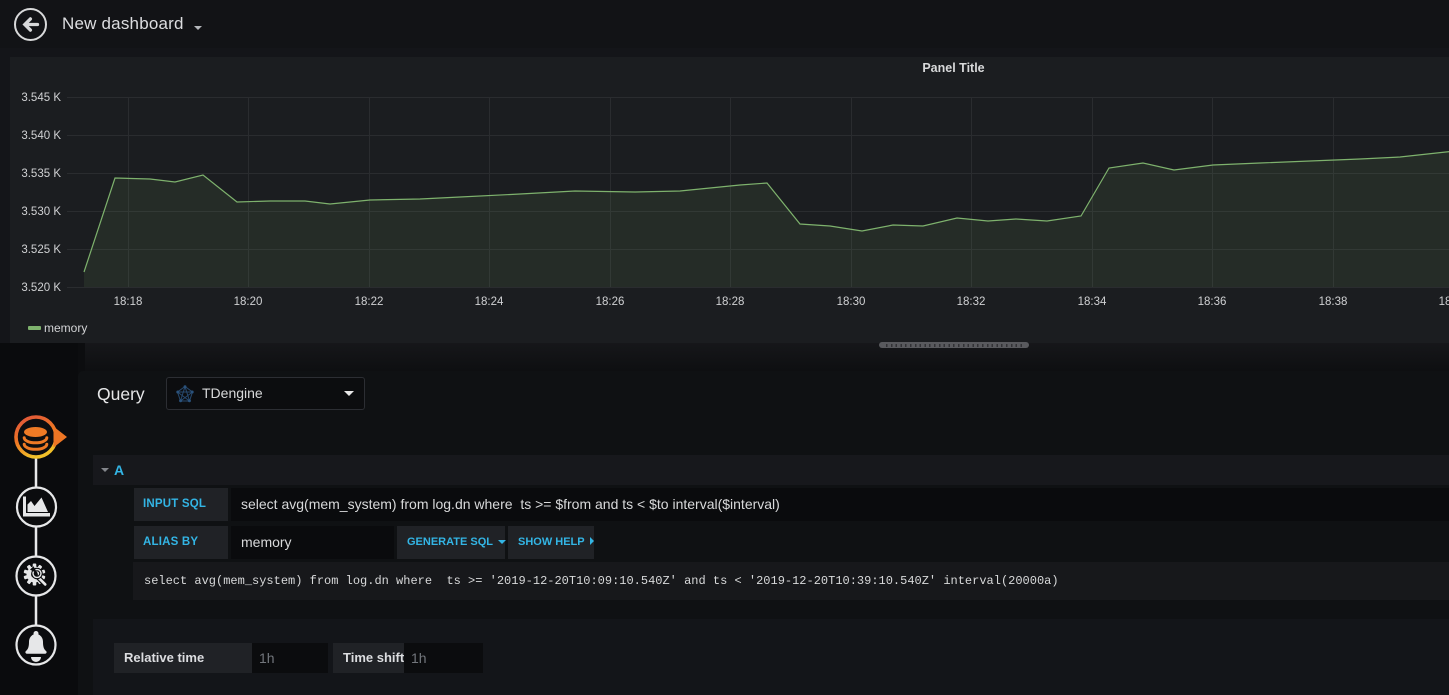 The image size is (1449, 695). I want to click on svg-text: 3.535 K, so click(41, 174).